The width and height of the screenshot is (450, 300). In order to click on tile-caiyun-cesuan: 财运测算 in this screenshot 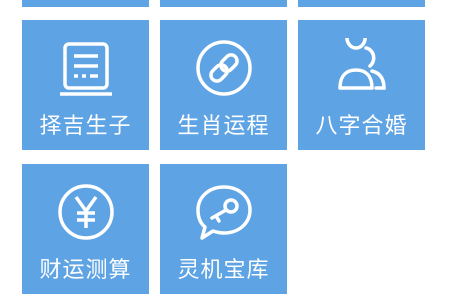, I will do `click(85, 229)`.